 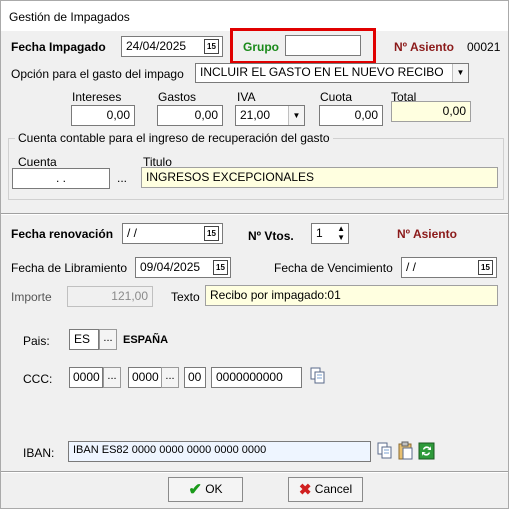 I want to click on gastos-field: 0,00, so click(x=190, y=115).